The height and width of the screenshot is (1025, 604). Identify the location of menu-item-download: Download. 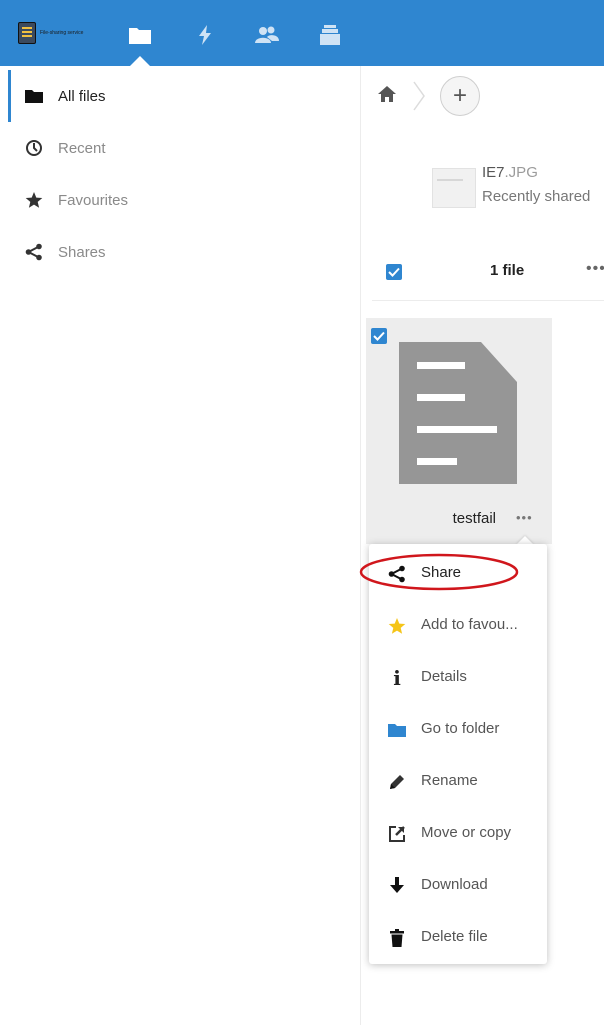
(458, 886).